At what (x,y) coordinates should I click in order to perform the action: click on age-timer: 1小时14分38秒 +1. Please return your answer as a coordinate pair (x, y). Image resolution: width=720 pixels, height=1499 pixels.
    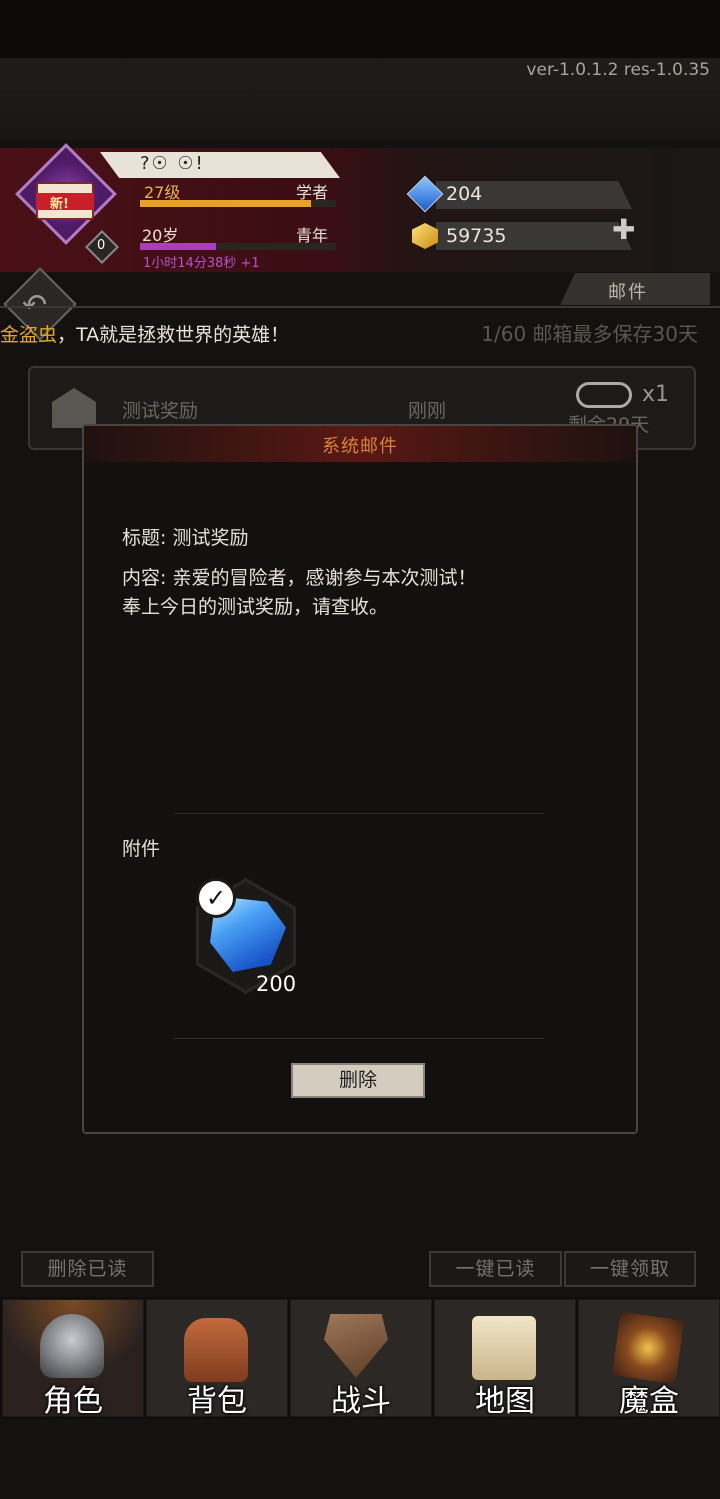
    Looking at the image, I should click on (201, 263).